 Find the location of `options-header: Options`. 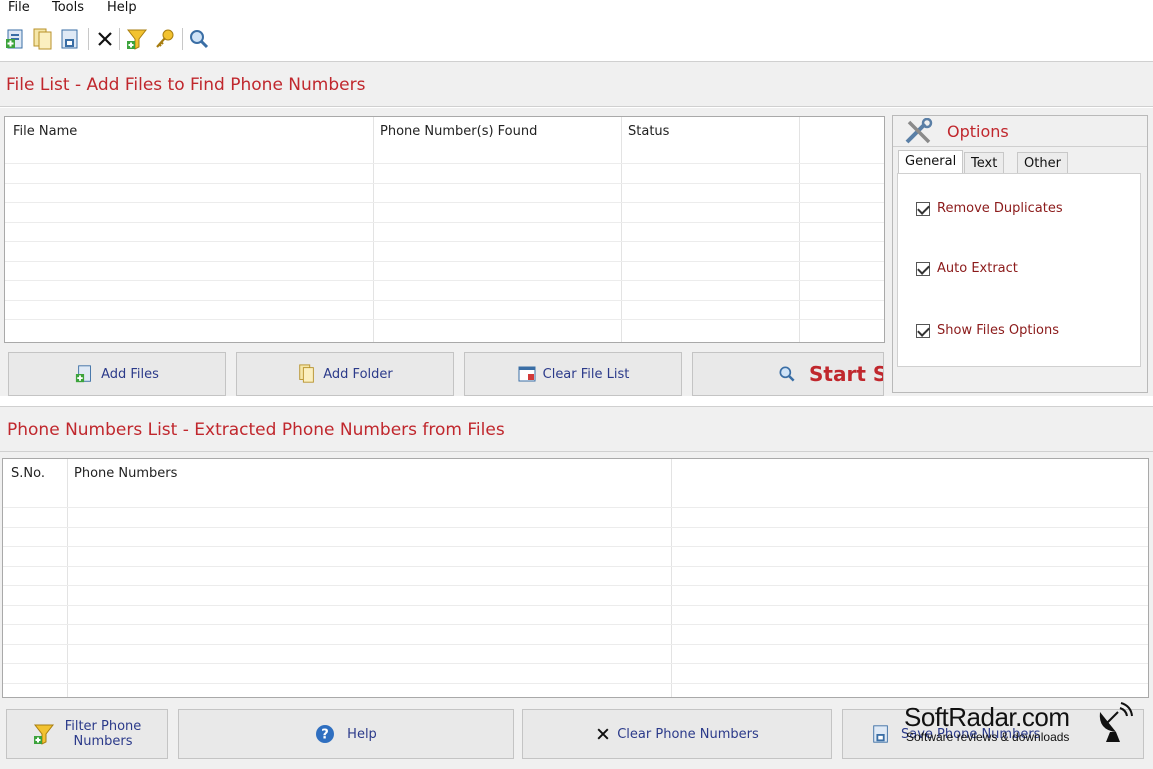

options-header: Options is located at coordinates (1020, 131).